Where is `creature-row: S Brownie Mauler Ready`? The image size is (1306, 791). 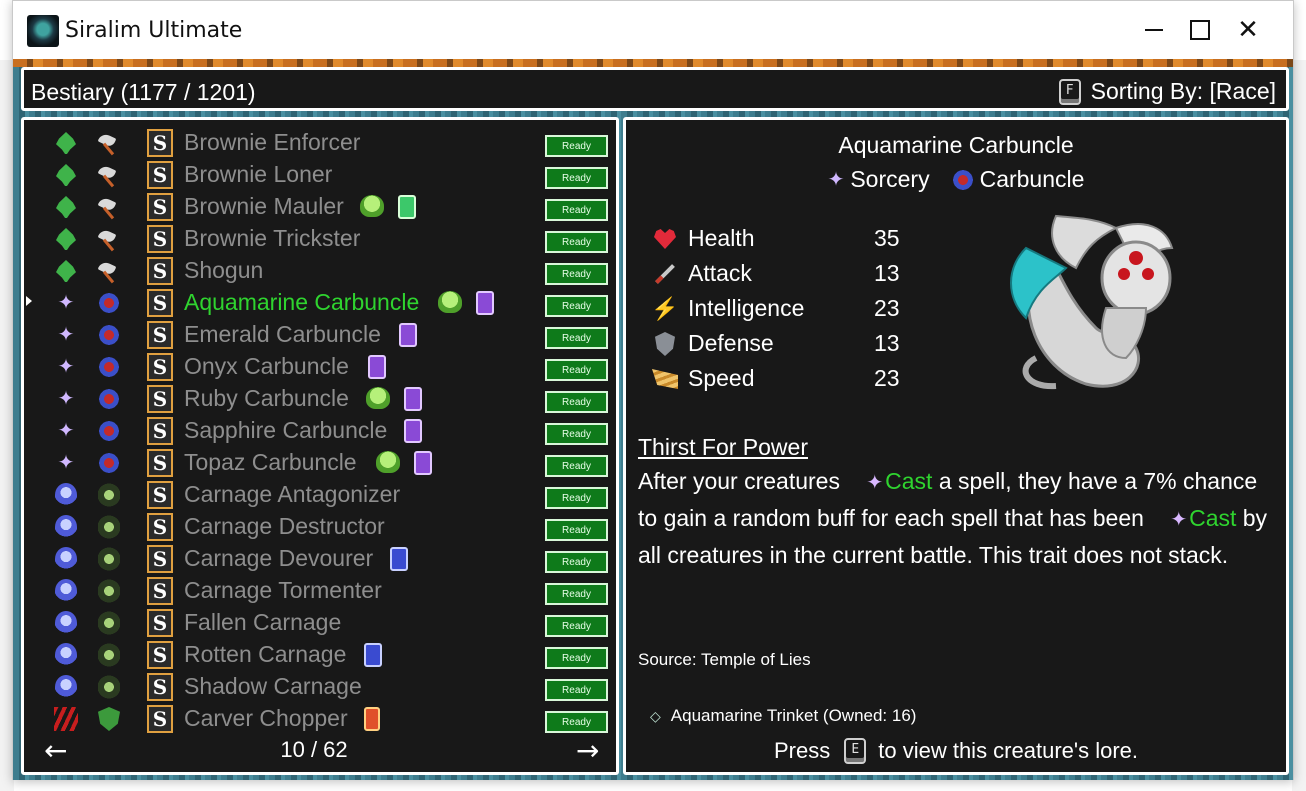 creature-row: S Brownie Mauler Ready is located at coordinates (320, 206).